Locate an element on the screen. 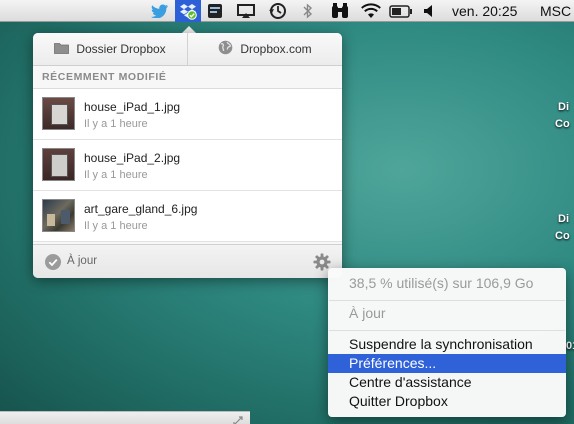  file-name: house_iPad_1.jpg is located at coordinates (132, 107).